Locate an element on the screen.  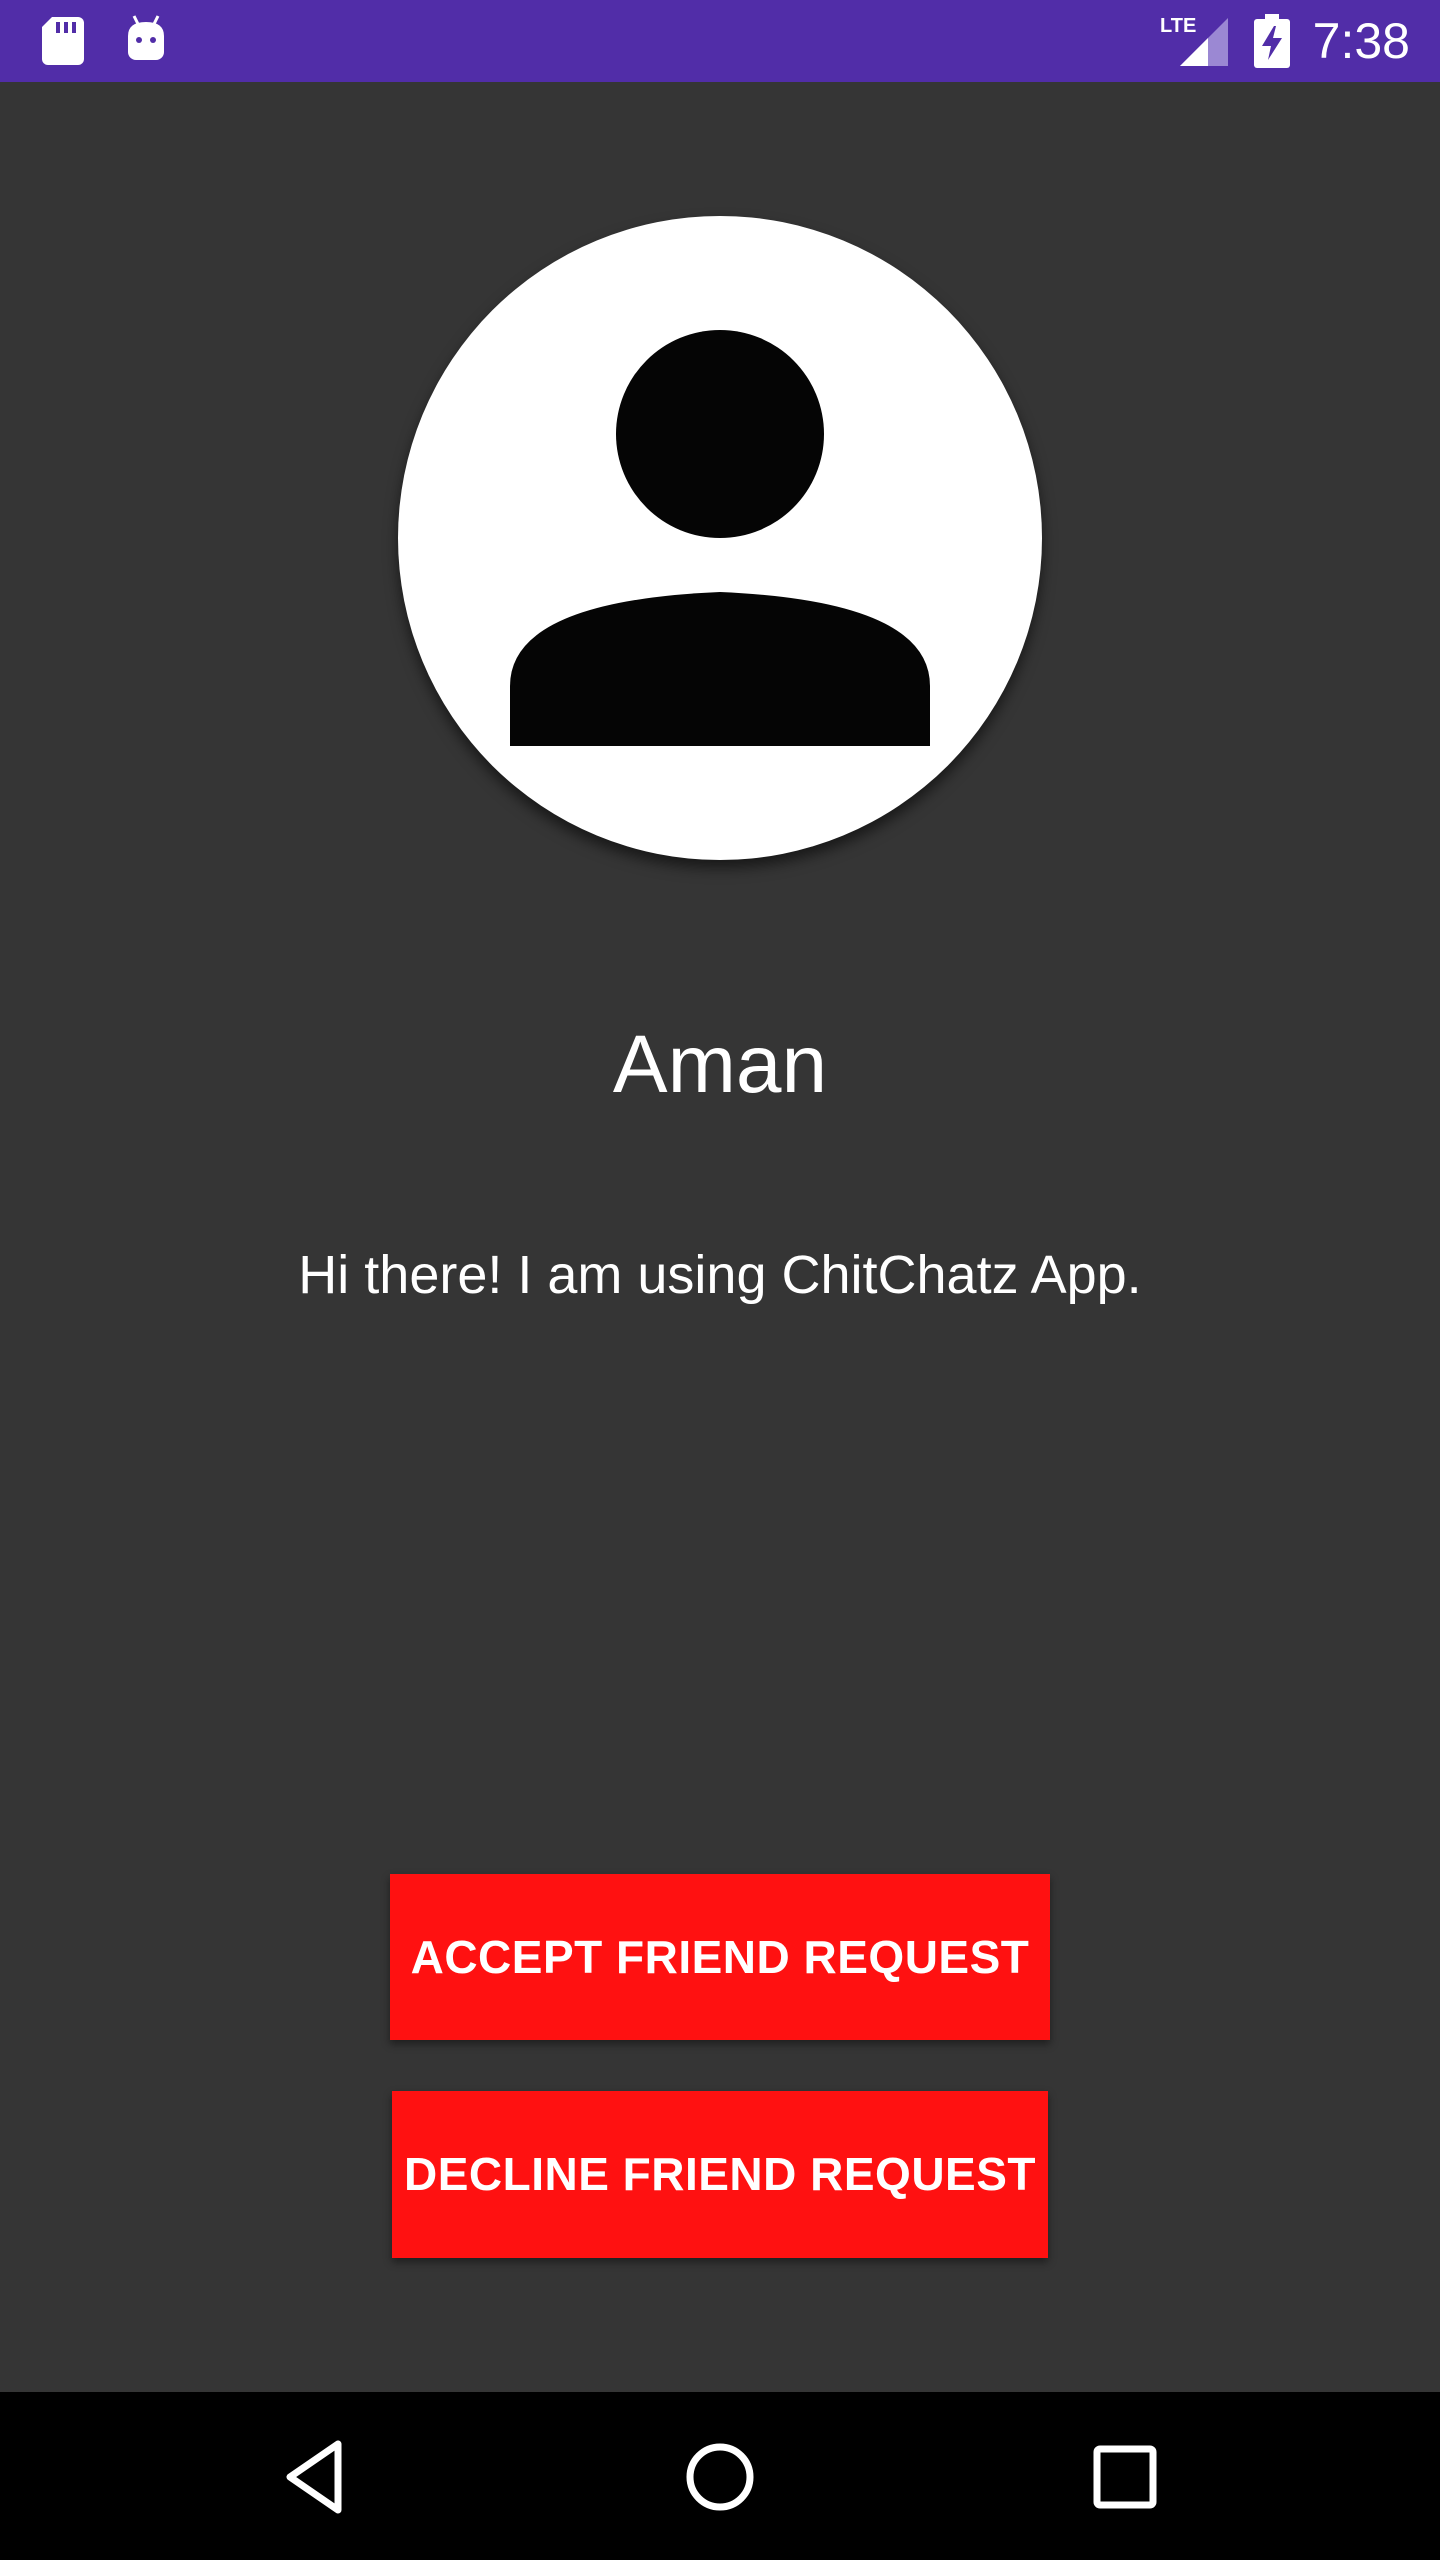
battery-charging-icon is located at coordinates (1272, 41).